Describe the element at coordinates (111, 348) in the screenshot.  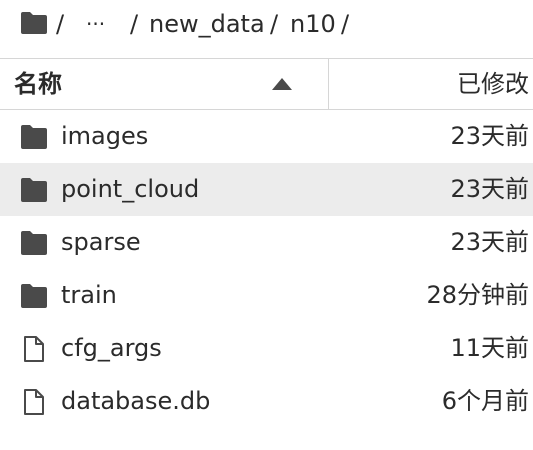
I see `file-name: cfg_args` at that location.